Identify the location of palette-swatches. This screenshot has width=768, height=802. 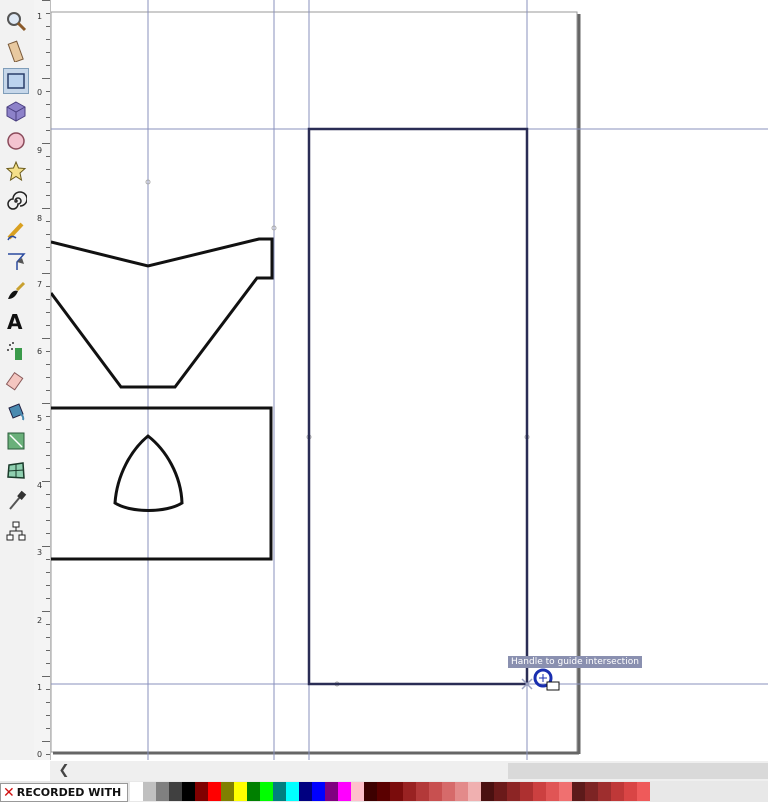
(390, 791).